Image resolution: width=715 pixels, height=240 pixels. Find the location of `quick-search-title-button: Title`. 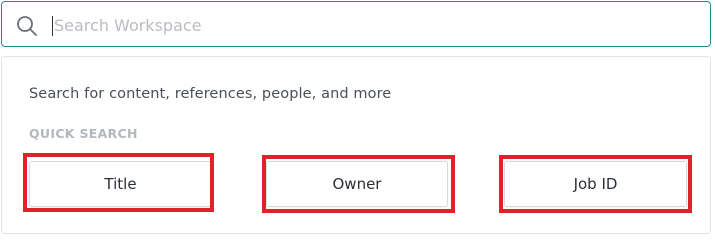

quick-search-title-button: Title is located at coordinates (120, 184).